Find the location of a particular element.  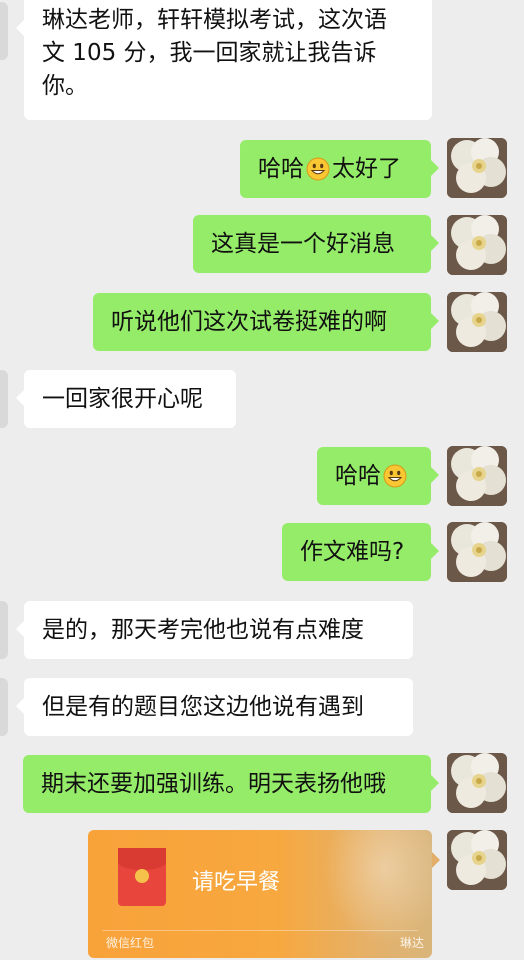

message-bubble-incoming: 但是有的题目您这边他说有遇到 is located at coordinates (214, 707).